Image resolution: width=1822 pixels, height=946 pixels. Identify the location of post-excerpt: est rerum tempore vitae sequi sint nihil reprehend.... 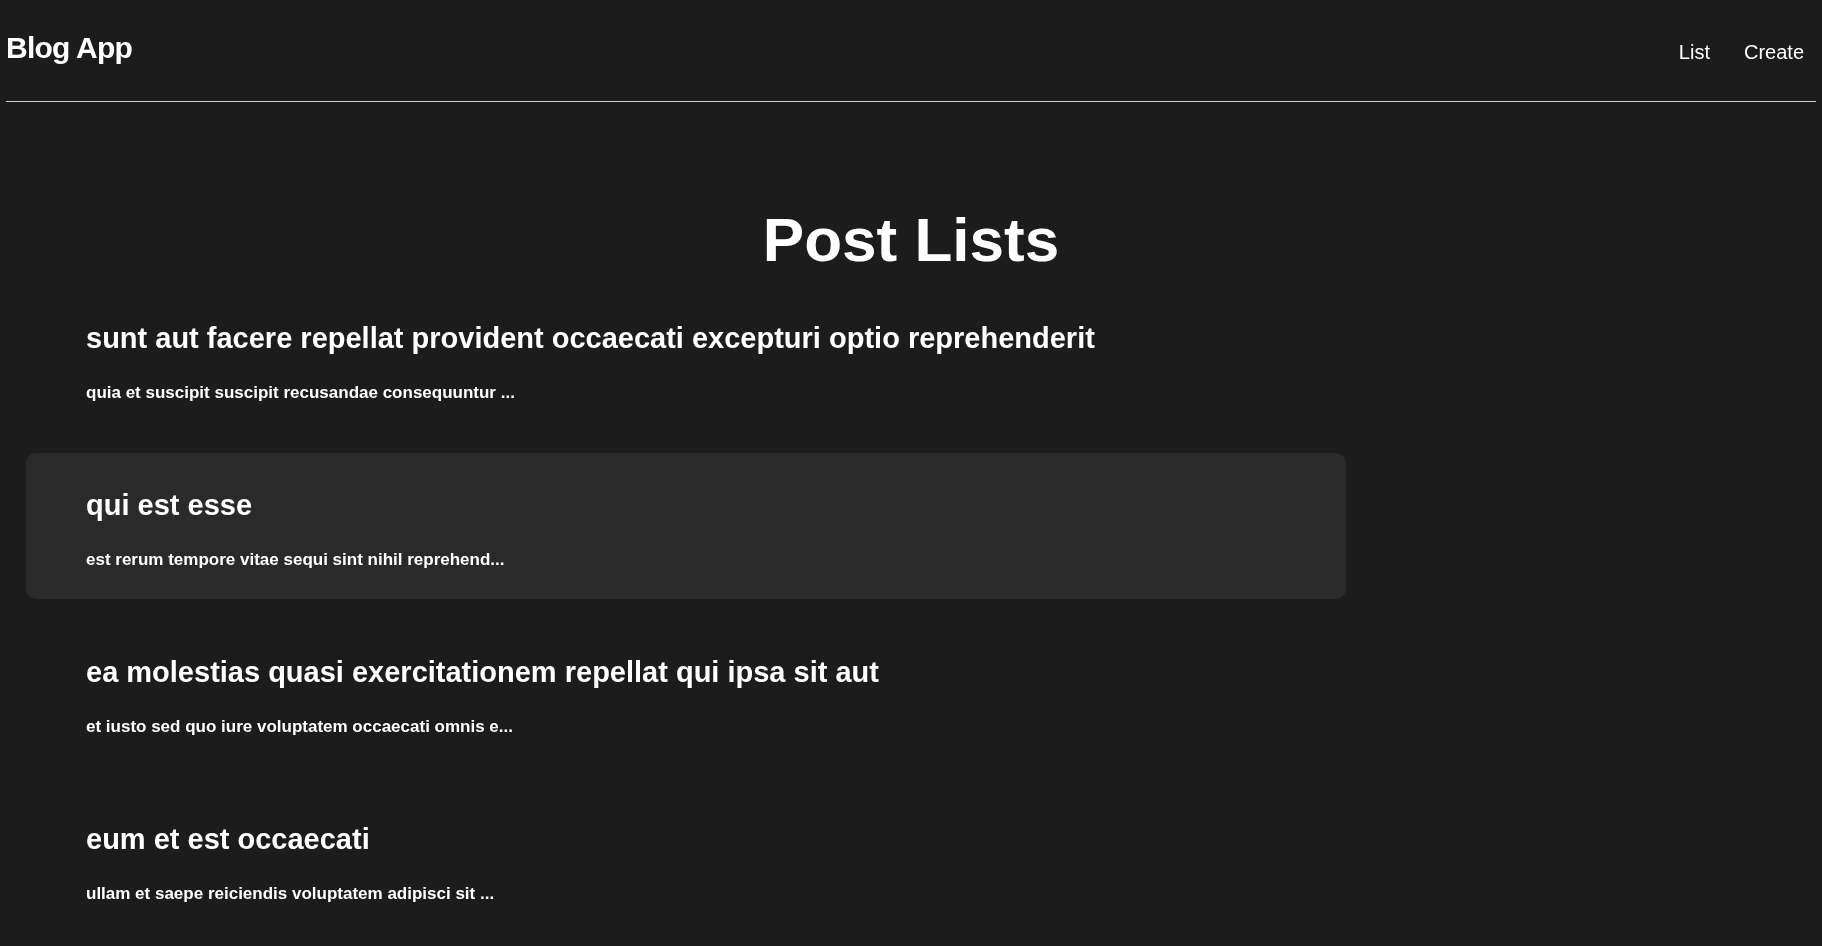
(296, 560).